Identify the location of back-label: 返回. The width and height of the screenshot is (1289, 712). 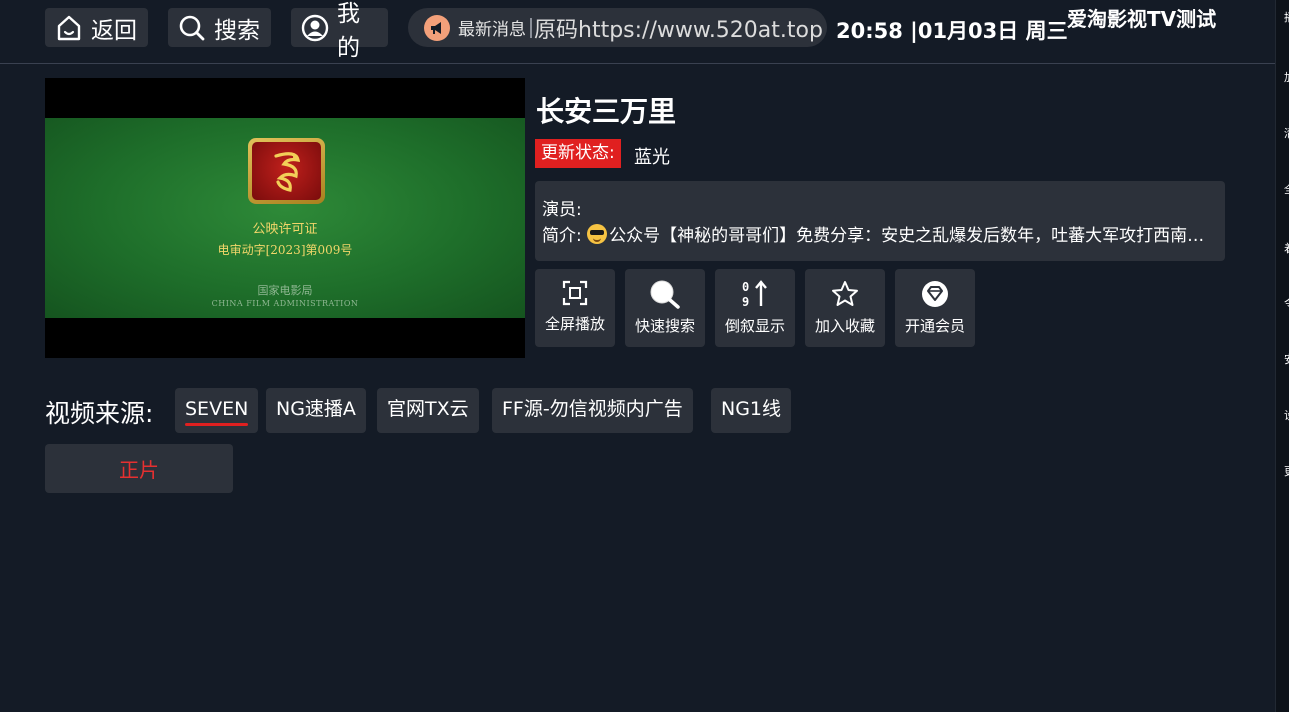
(114, 30).